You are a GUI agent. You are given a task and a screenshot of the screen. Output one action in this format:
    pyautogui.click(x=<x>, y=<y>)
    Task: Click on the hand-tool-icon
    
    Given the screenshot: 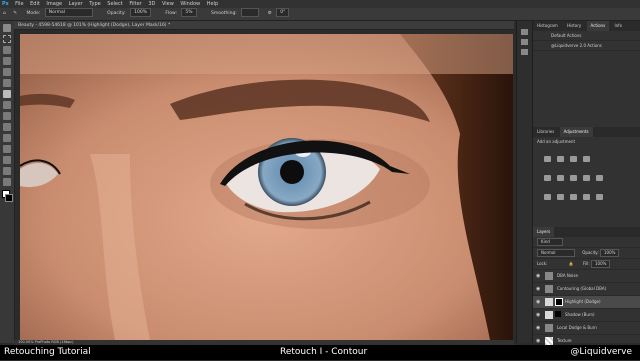 What is the action you would take?
    pyautogui.click(x=7, y=171)
    